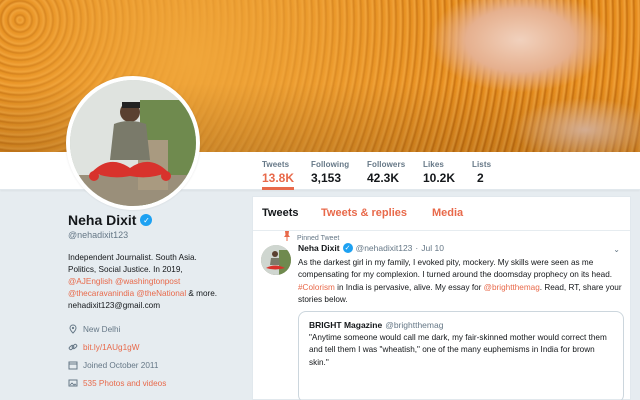  What do you see at coordinates (125, 269) in the screenshot?
I see `bio-line-2: Politics, Social Justice. In 2019,` at bounding box center [125, 269].